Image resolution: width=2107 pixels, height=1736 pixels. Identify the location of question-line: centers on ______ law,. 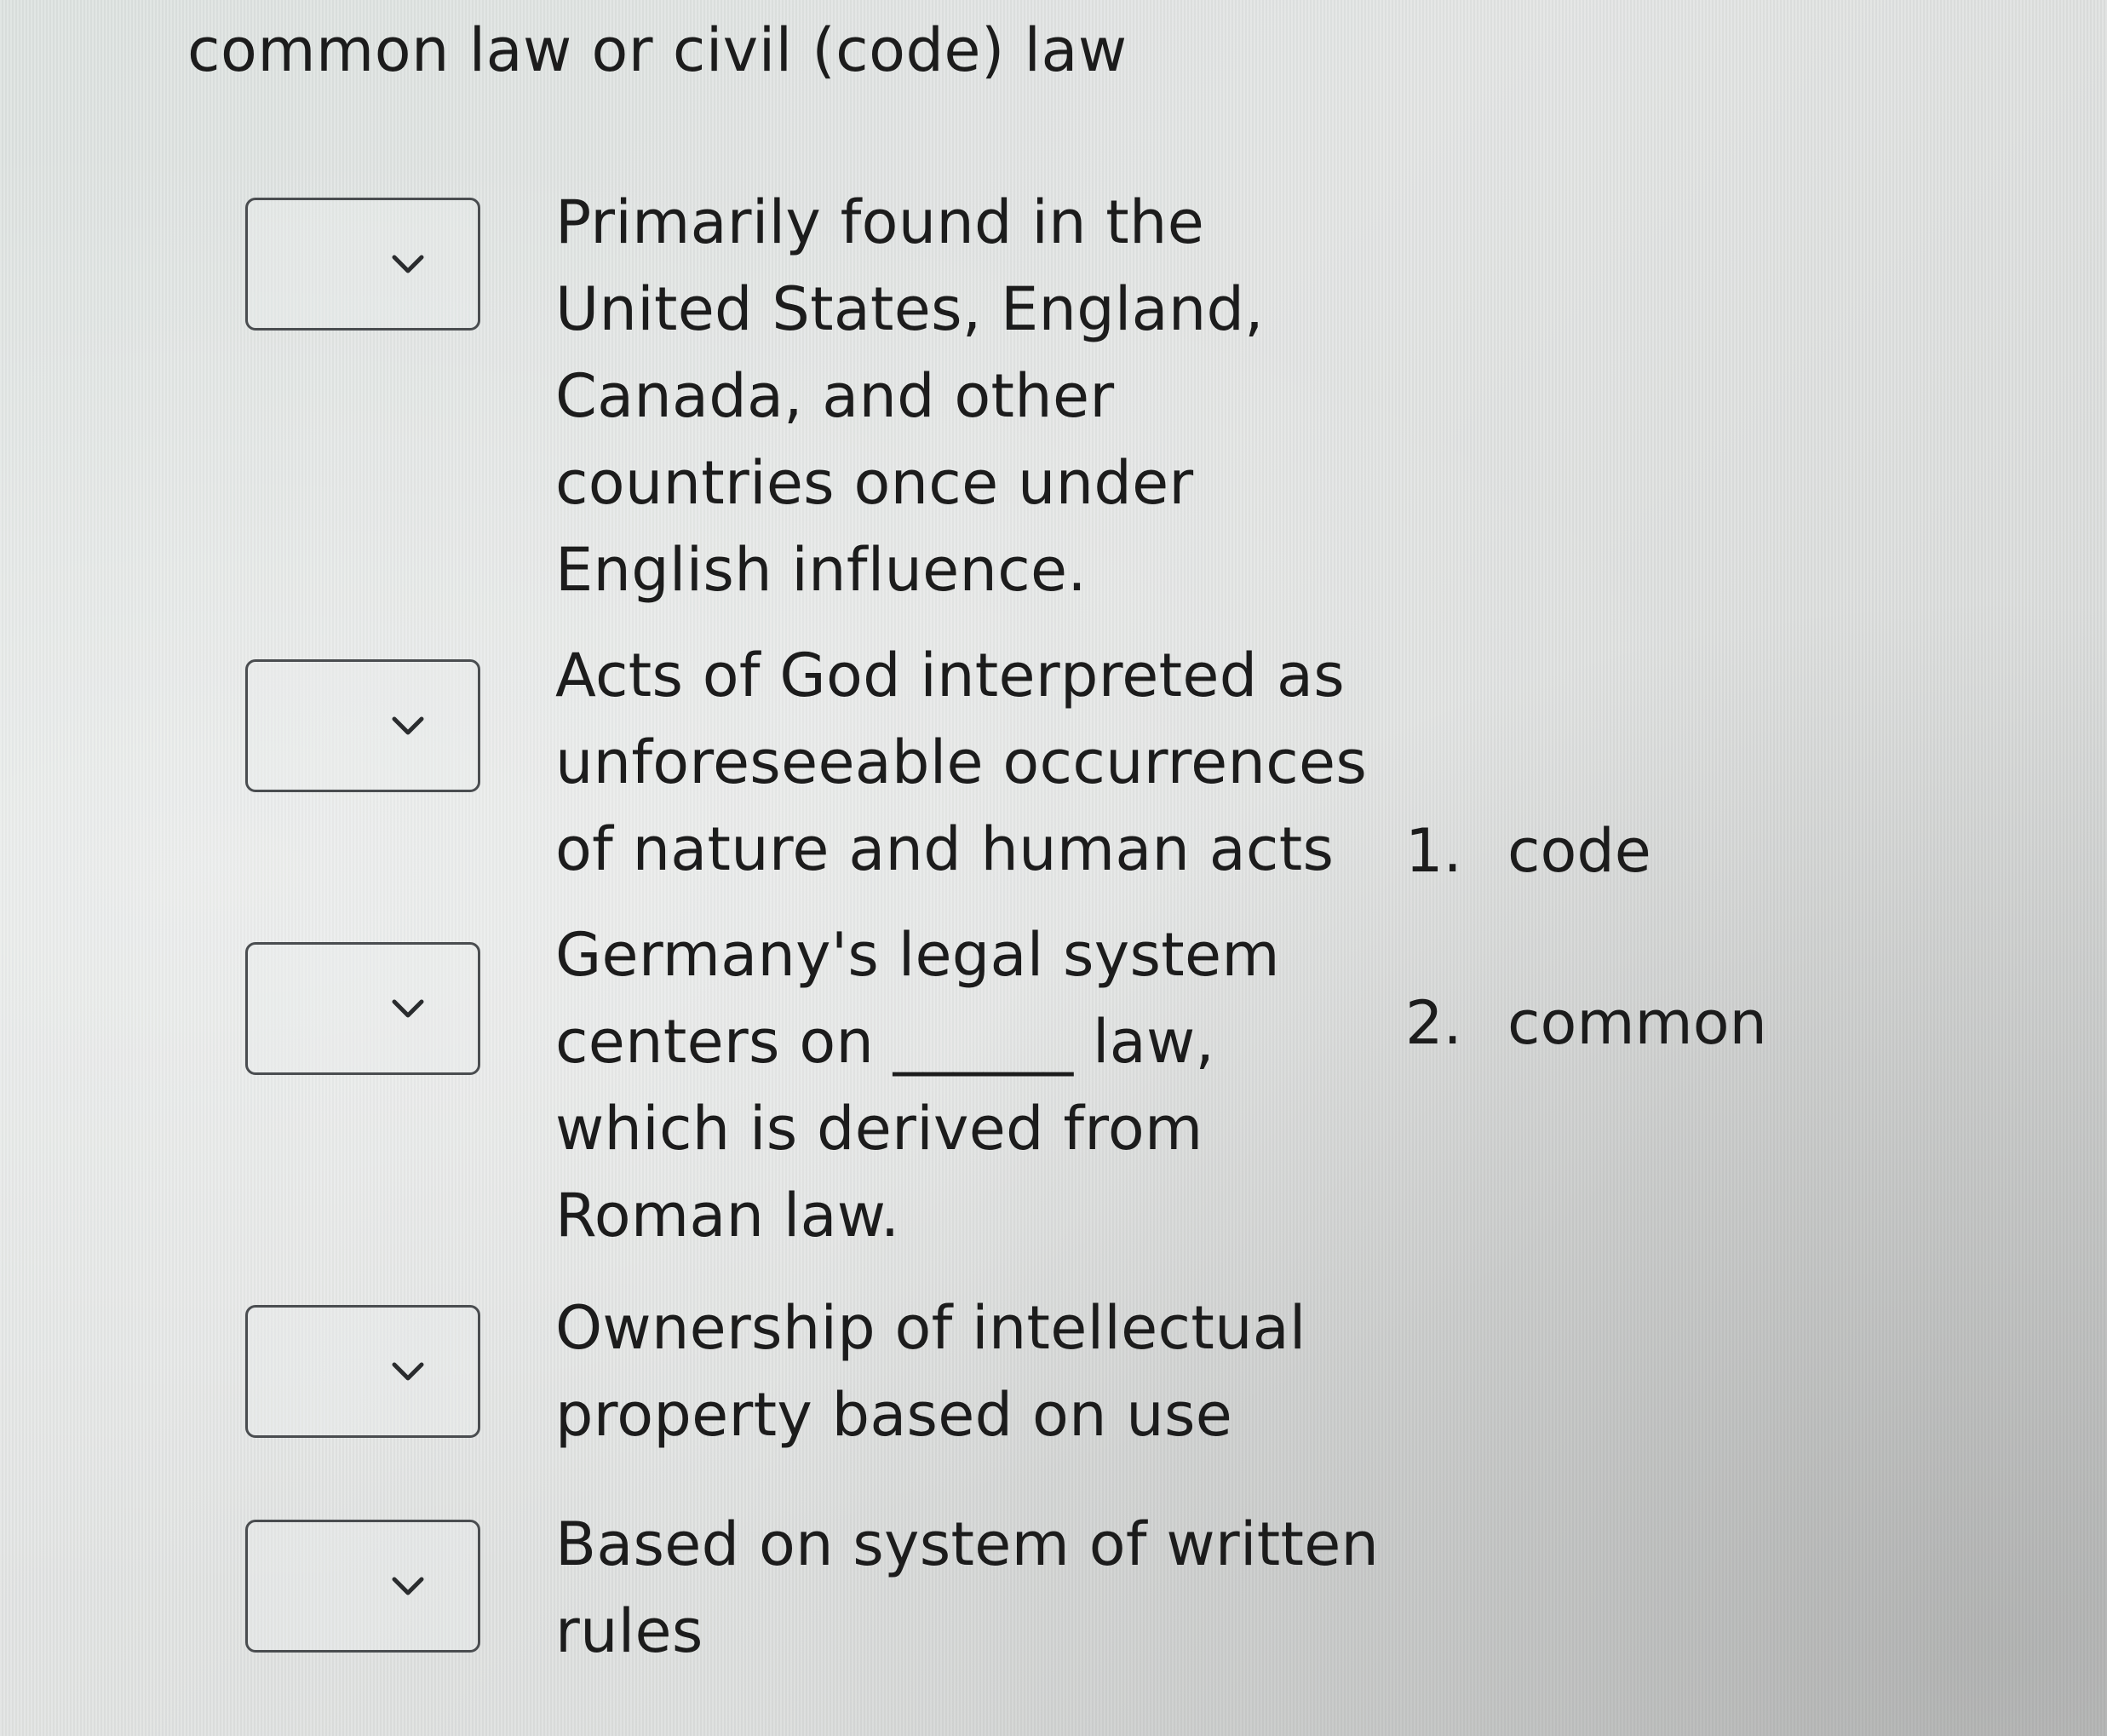
(885, 1042).